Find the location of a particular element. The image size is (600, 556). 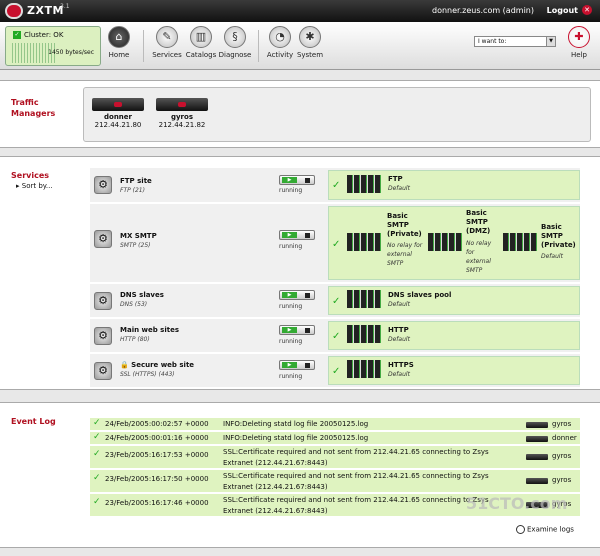

wrench-icon: ✎ is located at coordinates (167, 37).